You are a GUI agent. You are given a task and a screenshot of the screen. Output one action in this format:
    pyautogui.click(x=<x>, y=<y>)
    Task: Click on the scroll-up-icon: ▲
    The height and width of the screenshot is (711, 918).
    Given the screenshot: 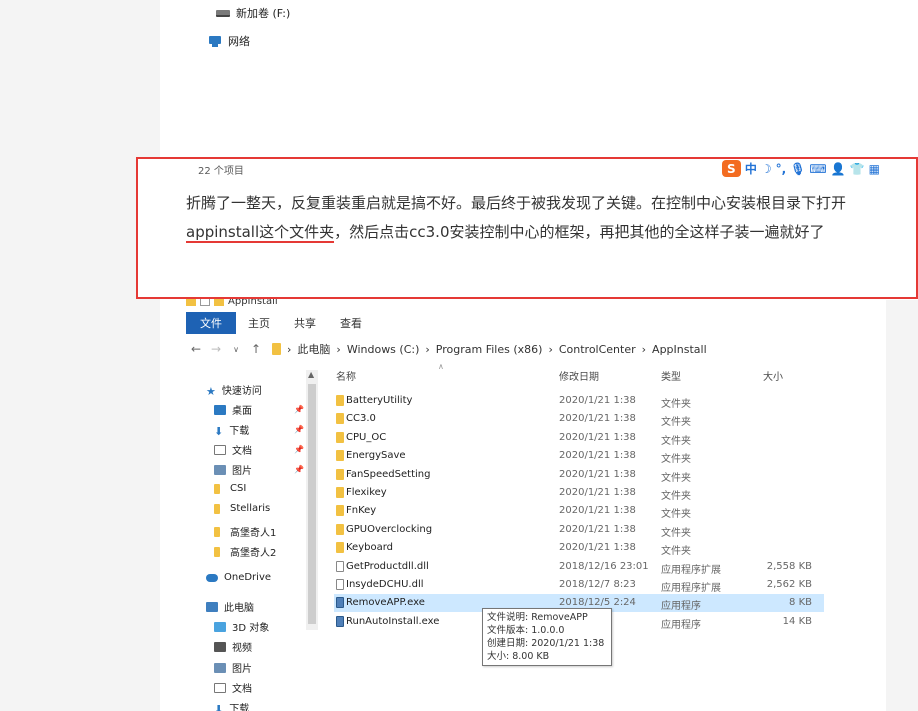 What is the action you would take?
    pyautogui.click(x=311, y=374)
    